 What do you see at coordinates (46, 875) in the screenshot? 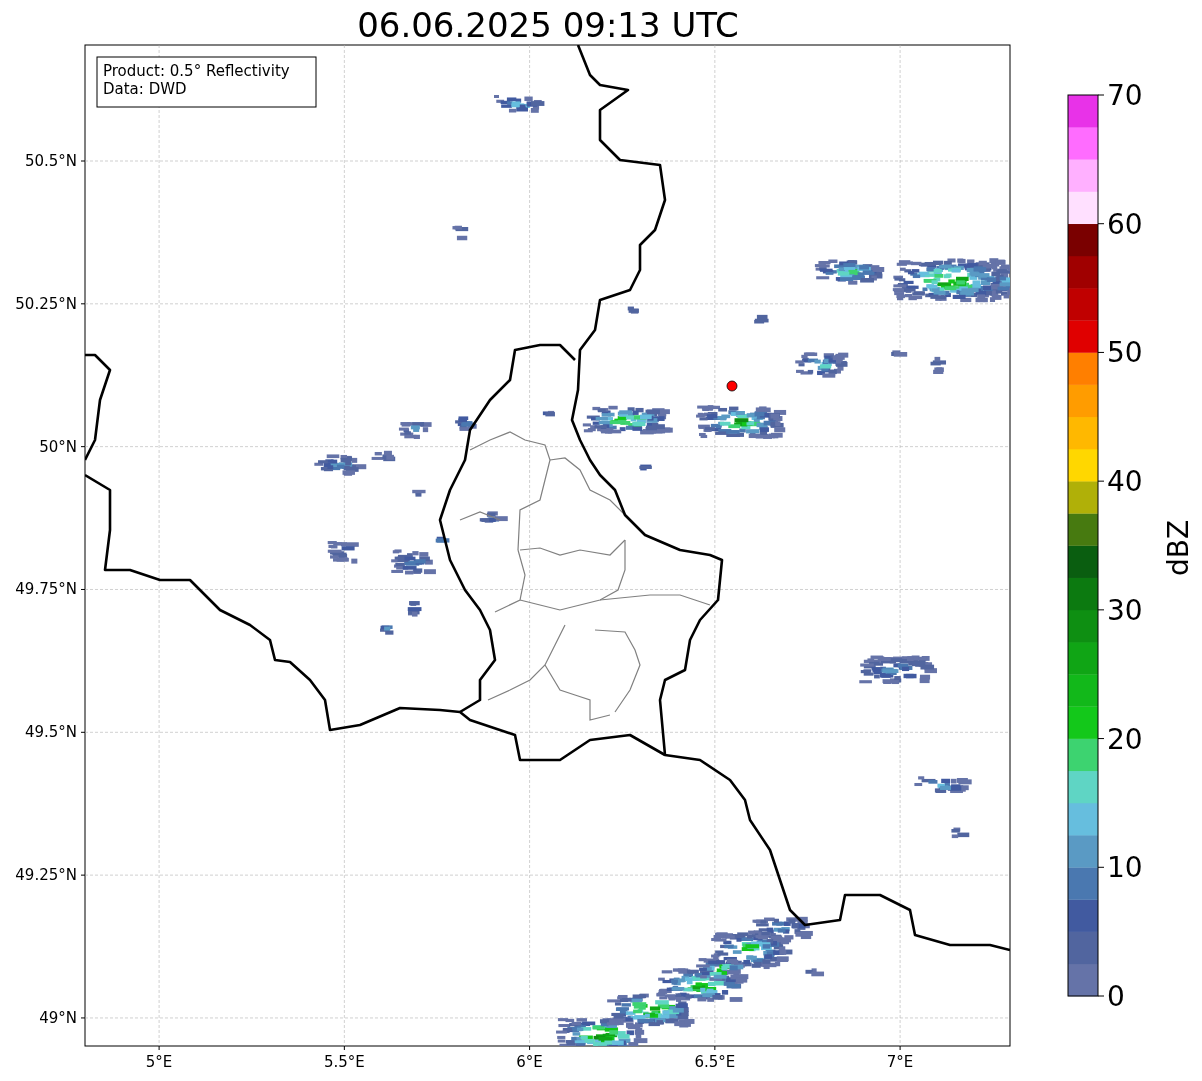
I see `latitude-tick-label: 49.25°N` at bounding box center [46, 875].